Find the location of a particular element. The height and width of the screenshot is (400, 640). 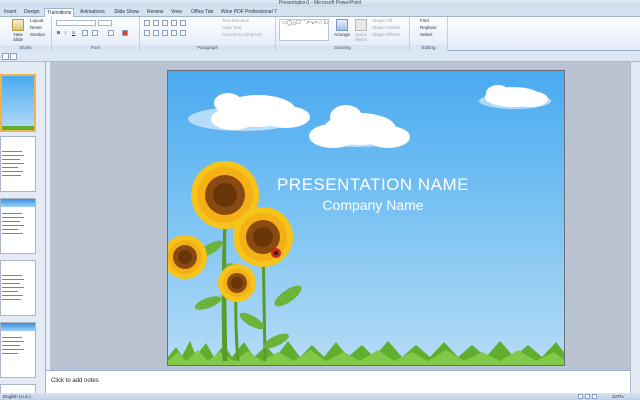

new-slide-button: New Slide is located at coordinates (18, 30).